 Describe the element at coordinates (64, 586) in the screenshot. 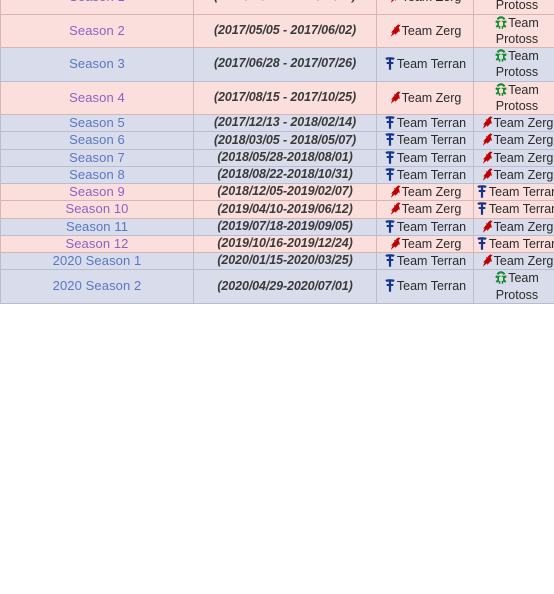

I see `white-occluder-overlay` at that location.